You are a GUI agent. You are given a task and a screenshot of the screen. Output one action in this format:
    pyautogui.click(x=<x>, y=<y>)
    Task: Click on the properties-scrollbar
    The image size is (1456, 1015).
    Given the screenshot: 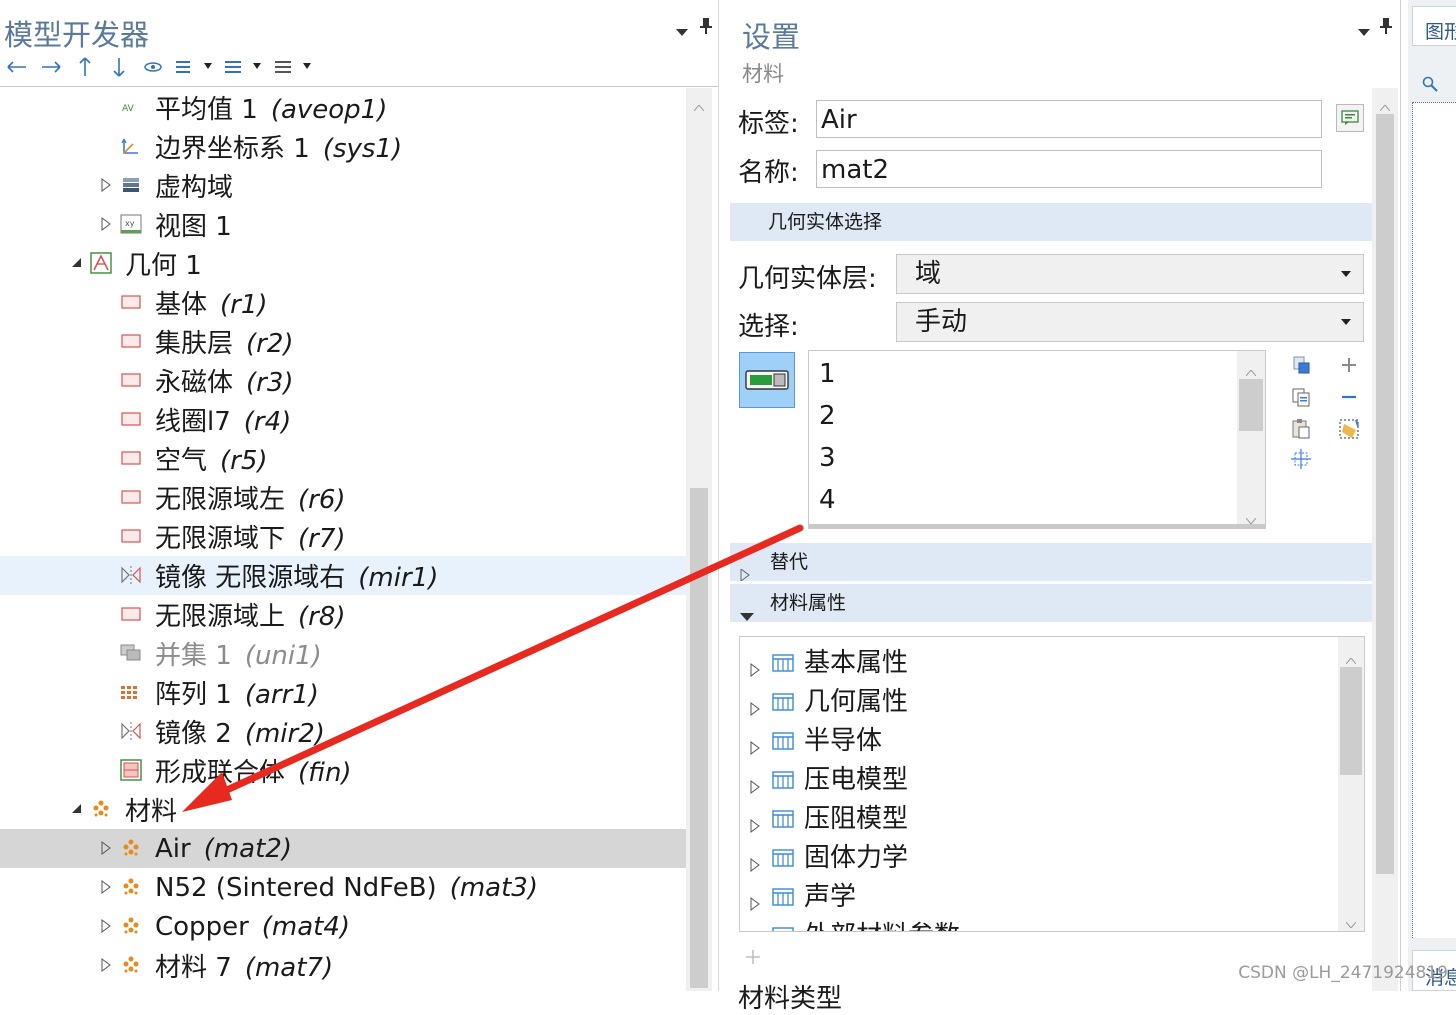 What is the action you would take?
    pyautogui.click(x=1351, y=784)
    